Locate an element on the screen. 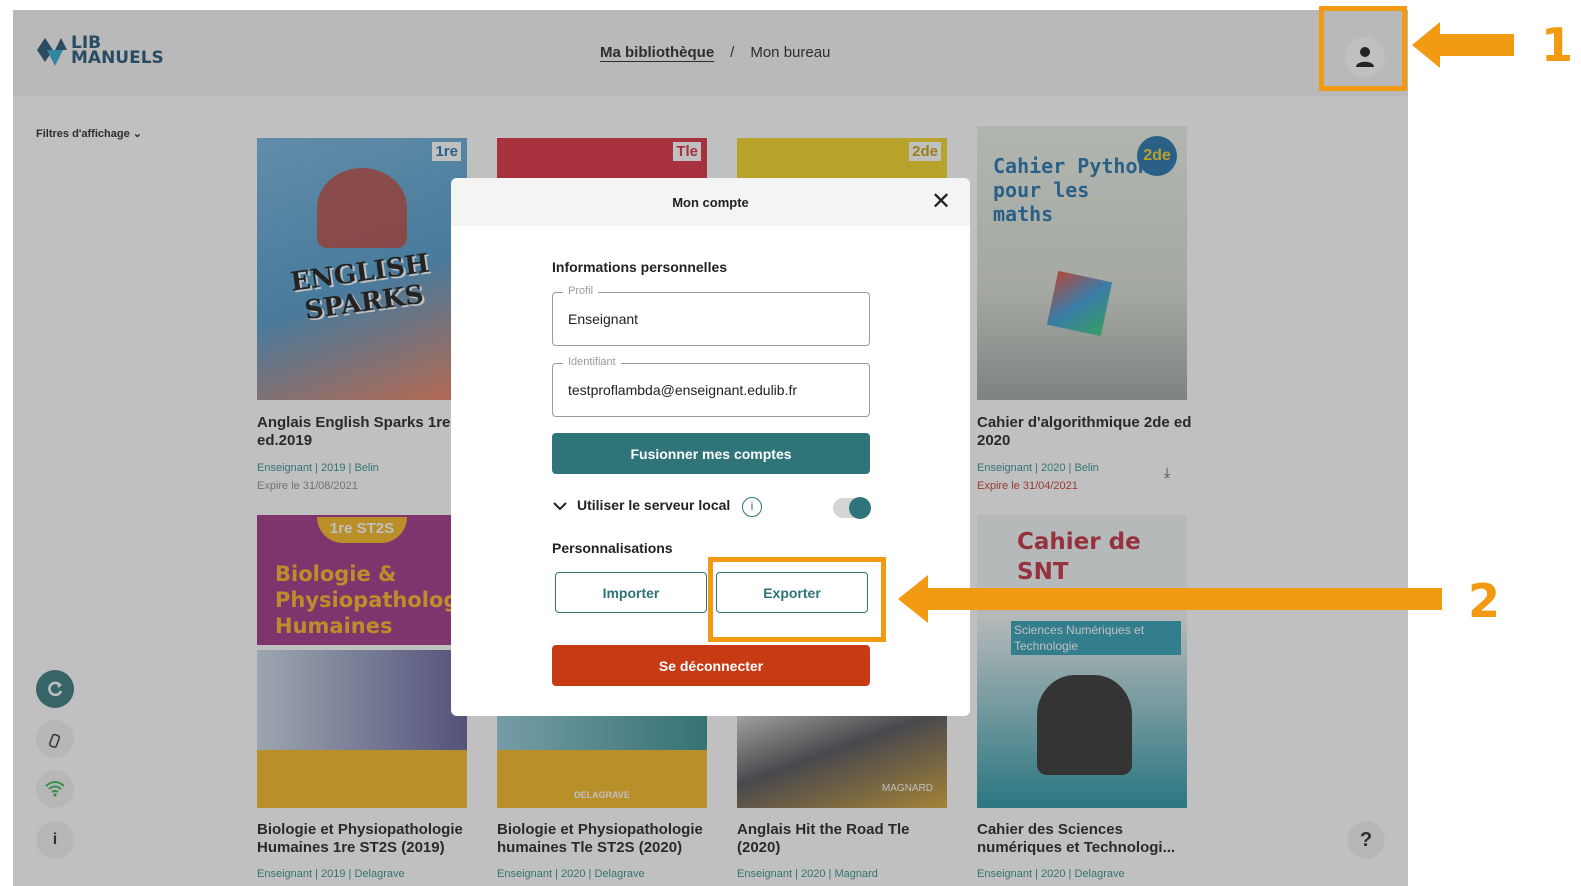 This screenshot has width=1581, height=886. highlight-export-button is located at coordinates (797, 599).